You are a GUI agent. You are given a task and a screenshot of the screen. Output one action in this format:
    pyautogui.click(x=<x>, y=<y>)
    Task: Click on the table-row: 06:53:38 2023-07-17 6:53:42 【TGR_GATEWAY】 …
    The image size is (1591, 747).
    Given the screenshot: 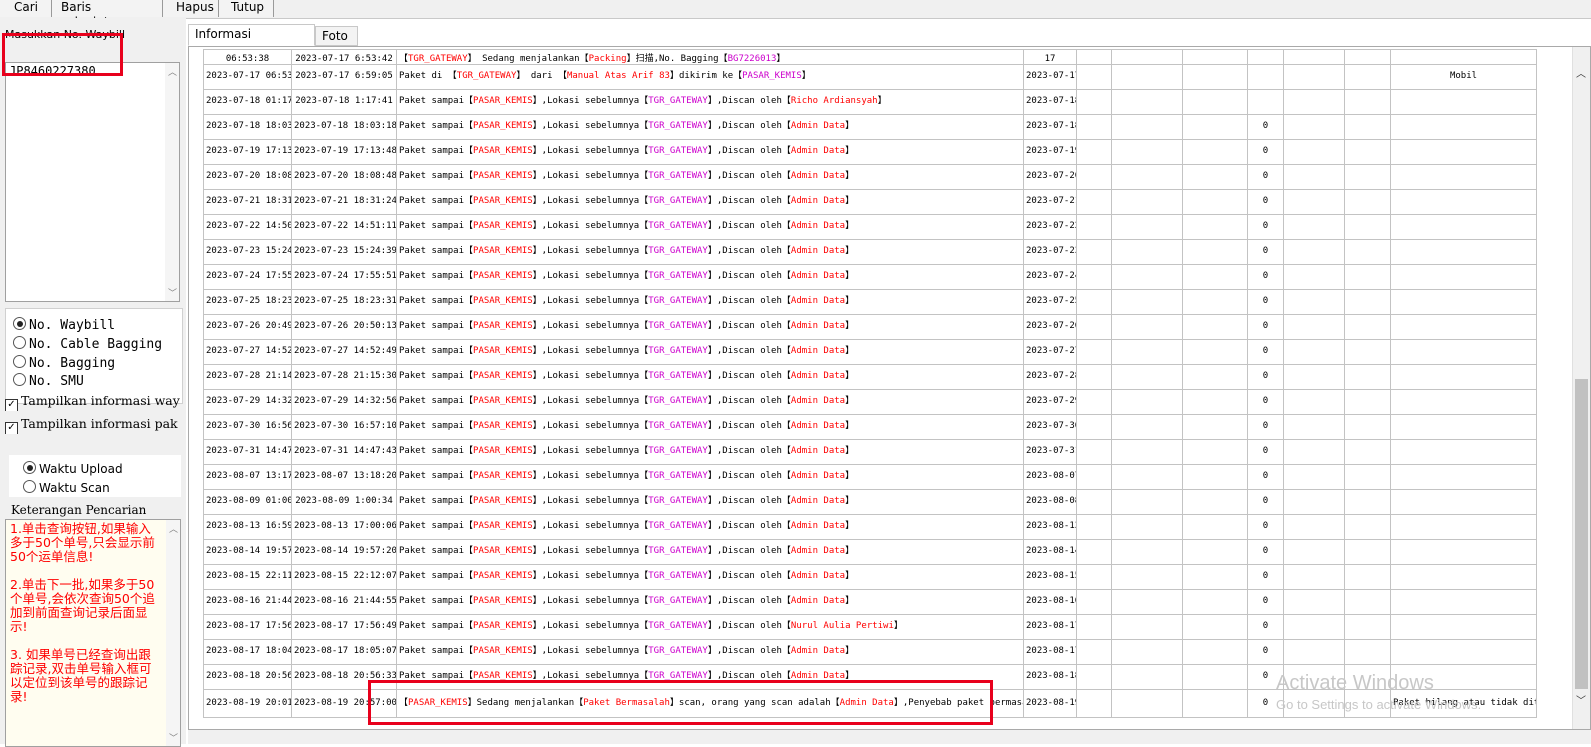 What is the action you would take?
    pyautogui.click(x=870, y=57)
    